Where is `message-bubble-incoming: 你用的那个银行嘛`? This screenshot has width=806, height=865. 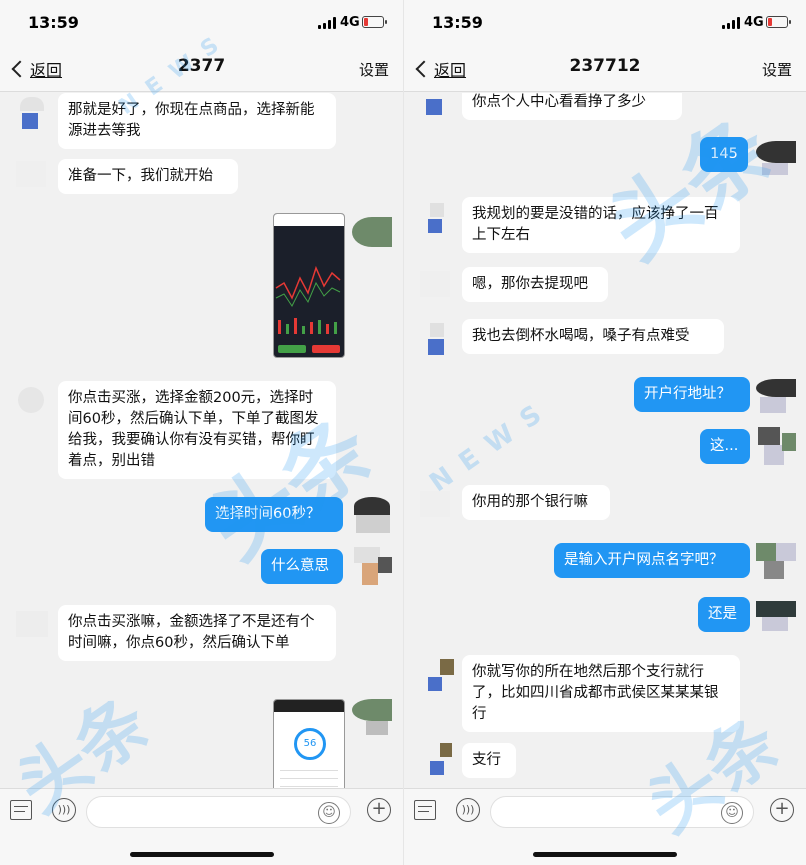
message-bubble-incoming: 你用的那个银行嘛 is located at coordinates (536, 502).